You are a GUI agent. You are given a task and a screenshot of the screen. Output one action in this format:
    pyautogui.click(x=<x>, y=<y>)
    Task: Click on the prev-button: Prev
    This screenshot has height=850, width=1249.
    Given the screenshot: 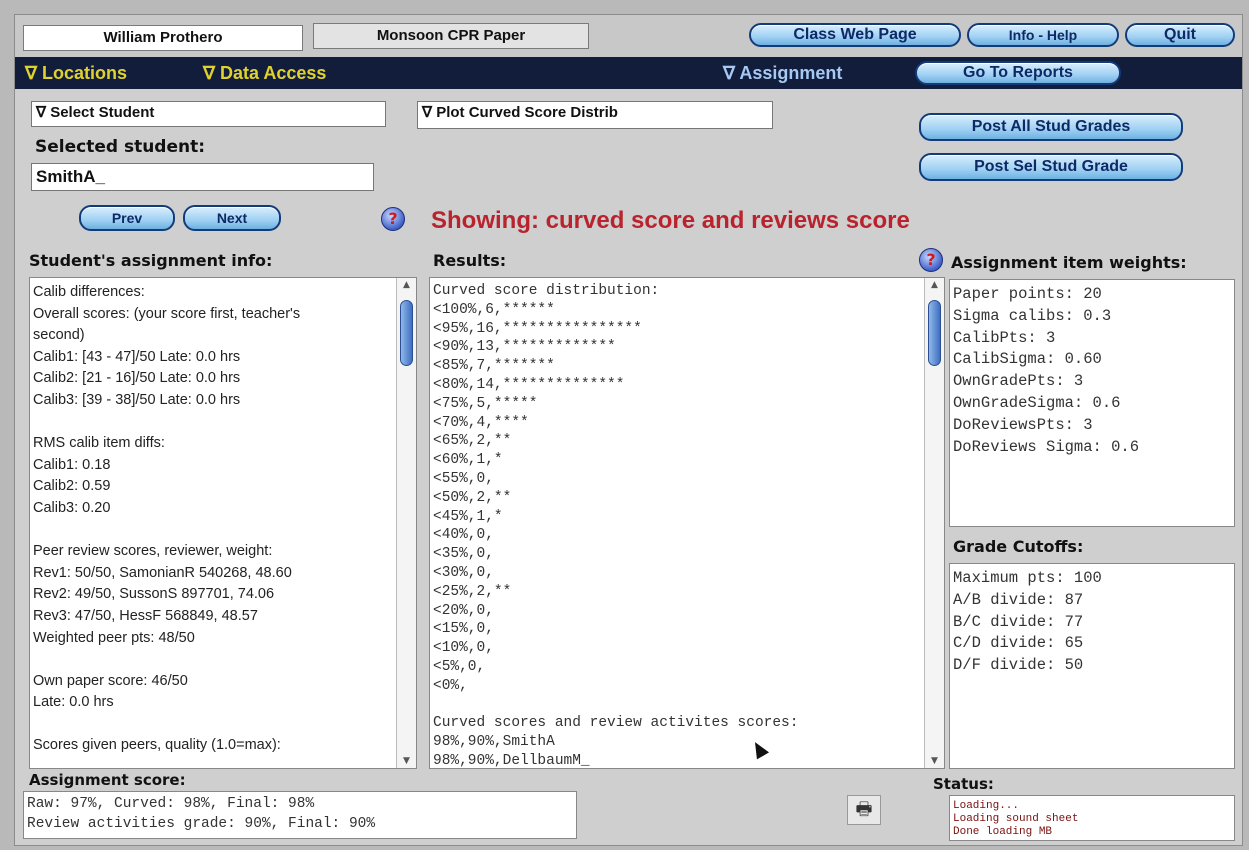 What is the action you would take?
    pyautogui.click(x=127, y=218)
    